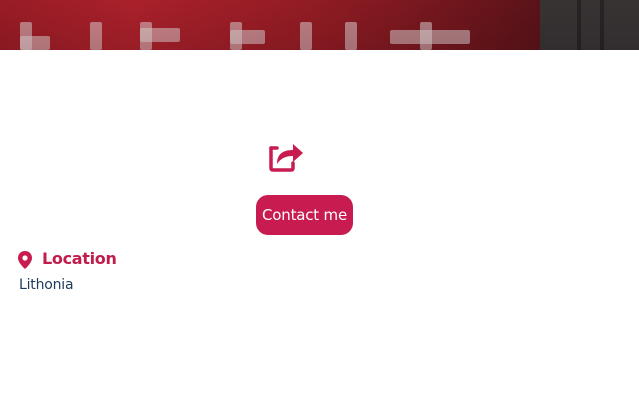  I want to click on cover-photo, so click(319, 25).